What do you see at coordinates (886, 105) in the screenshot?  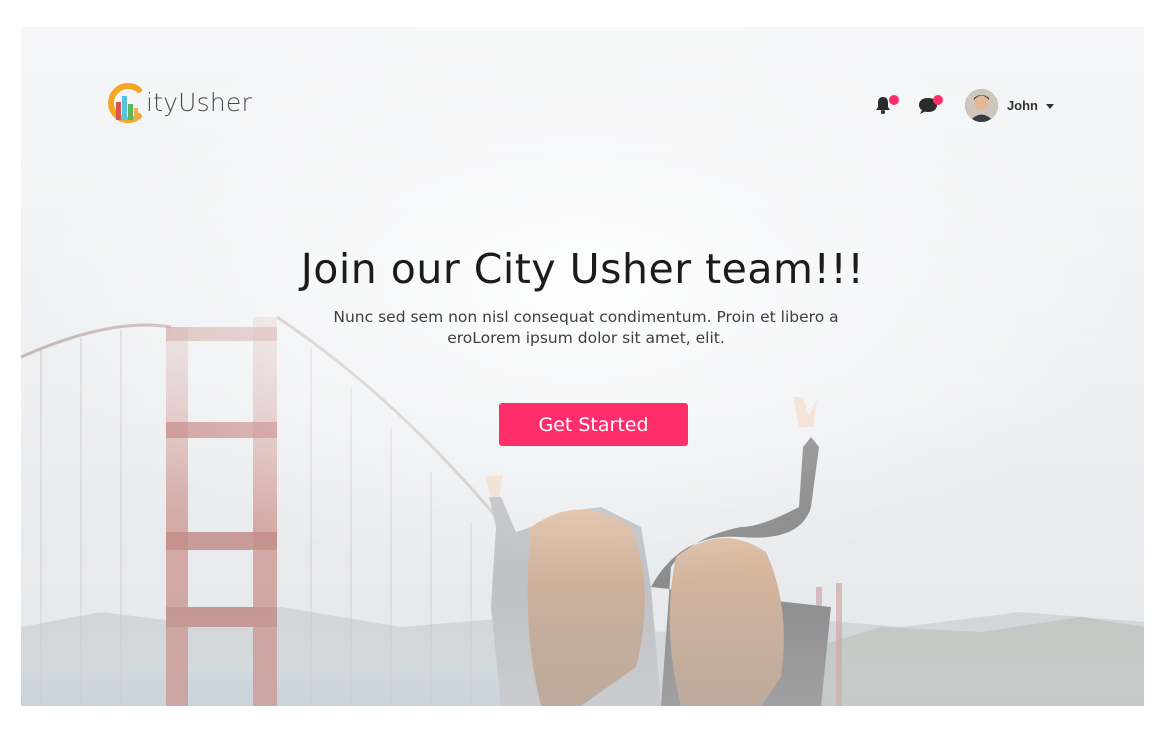 I see `notifications-button` at bounding box center [886, 105].